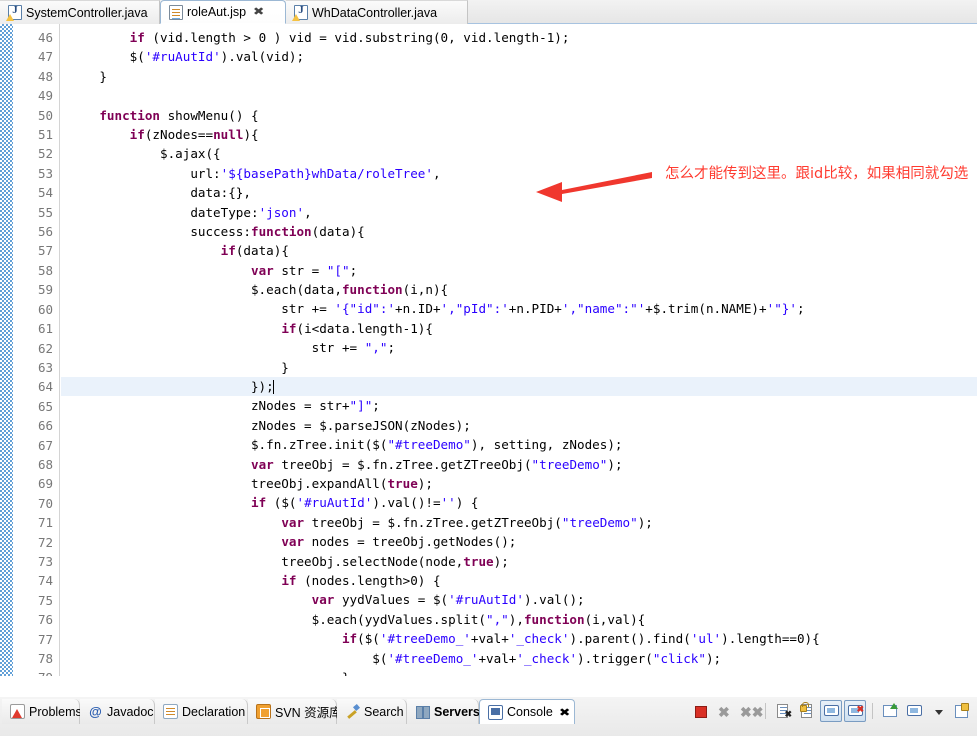 This screenshot has width=977, height=736. I want to click on editor-tab-0: SystemController.java, so click(80, 12).